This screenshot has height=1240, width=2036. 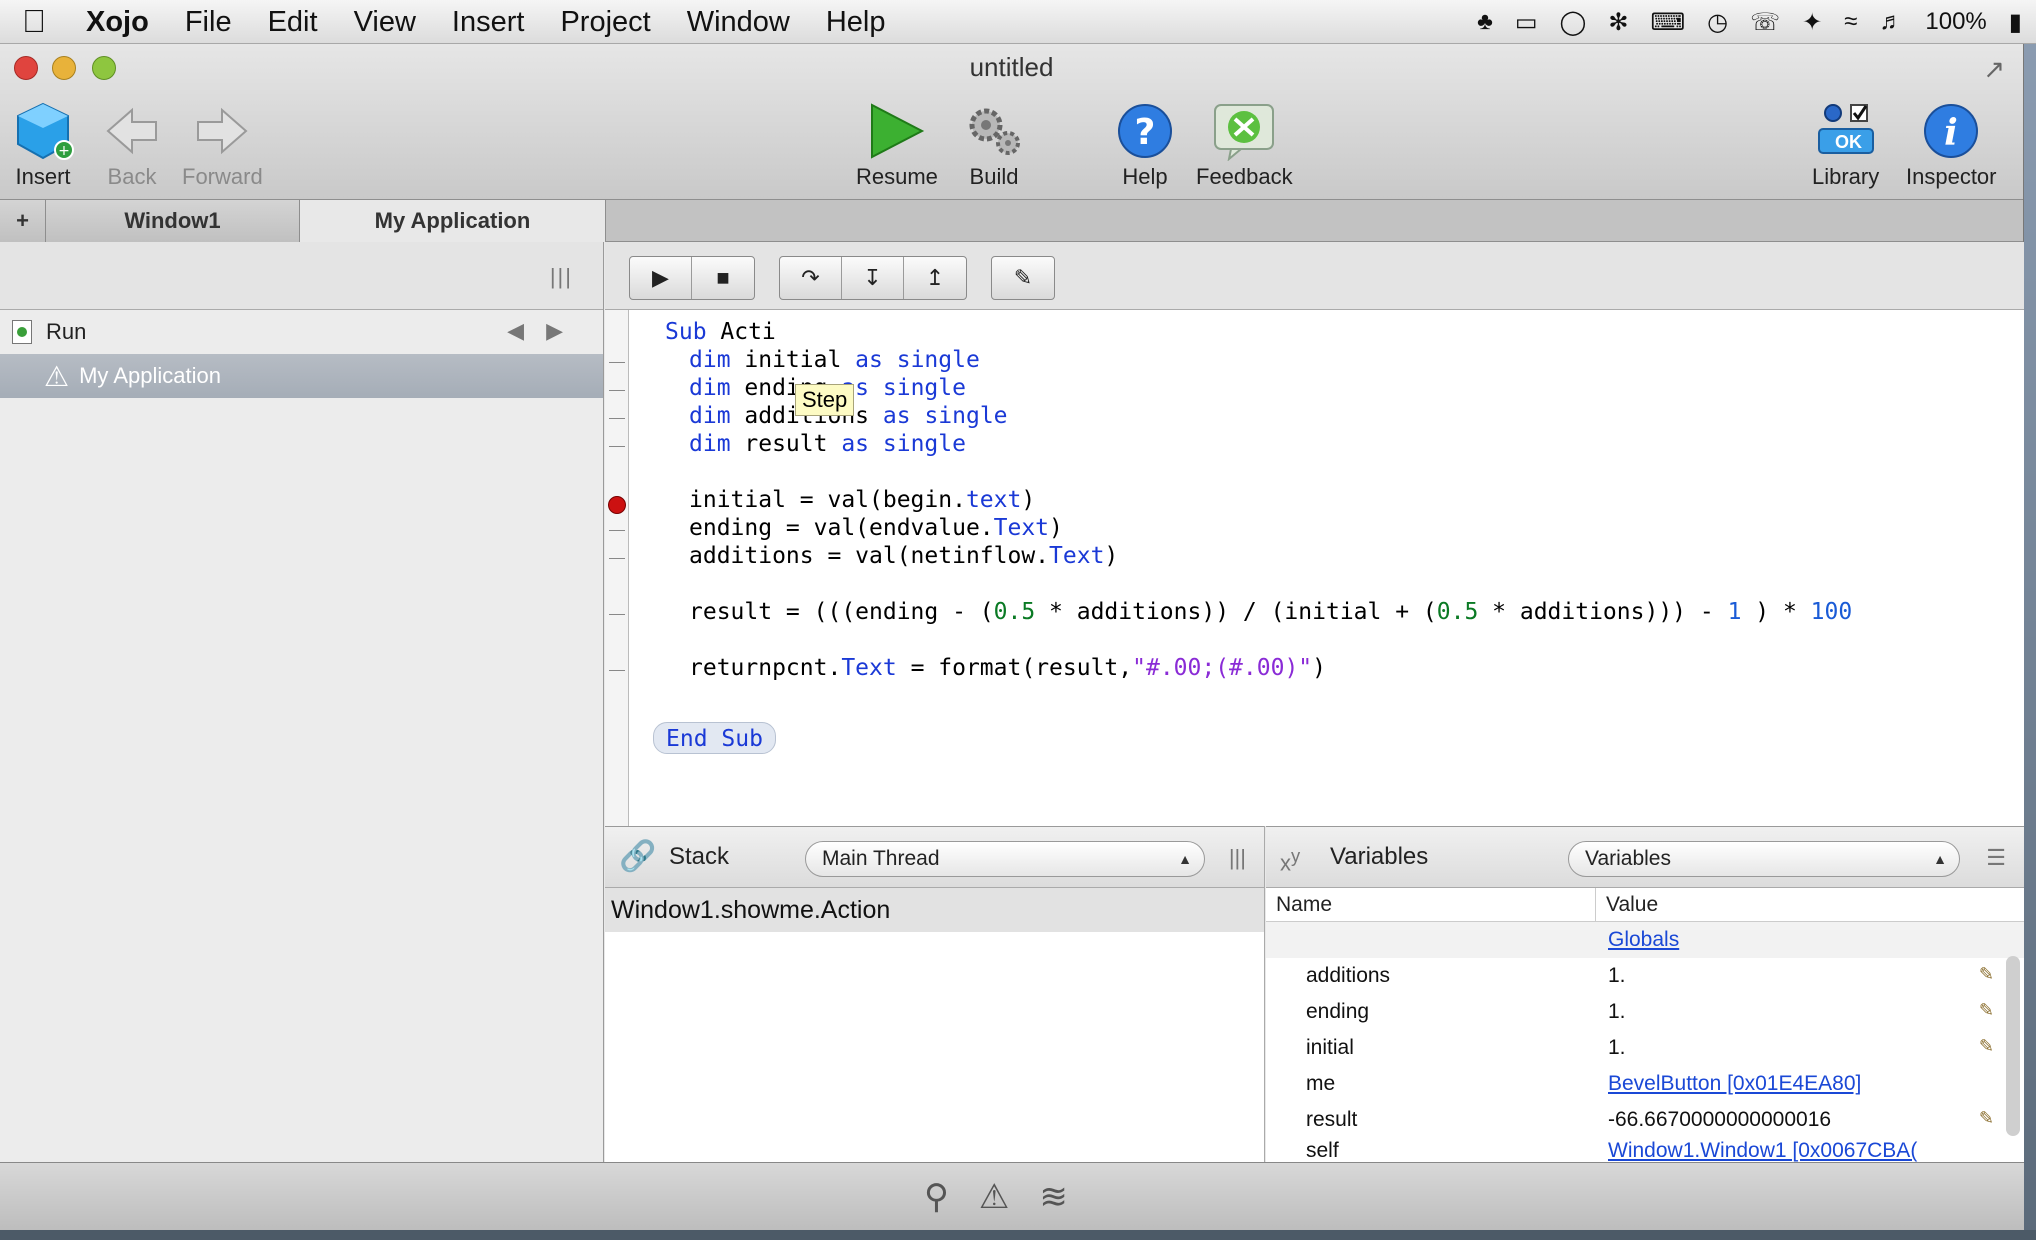 I want to click on tab-my-application: My Application, so click(x=453, y=221).